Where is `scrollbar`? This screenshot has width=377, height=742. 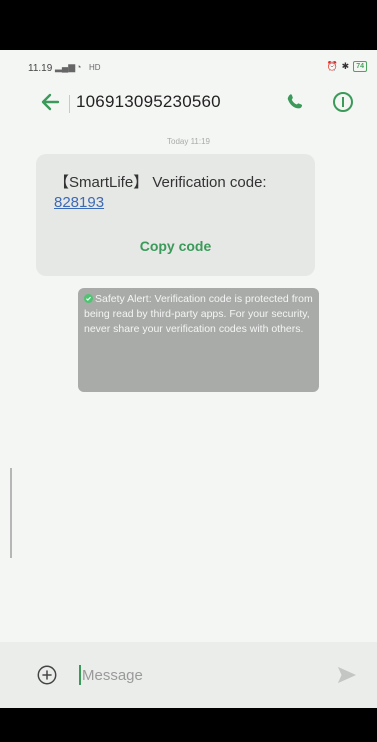
scrollbar is located at coordinates (11, 513).